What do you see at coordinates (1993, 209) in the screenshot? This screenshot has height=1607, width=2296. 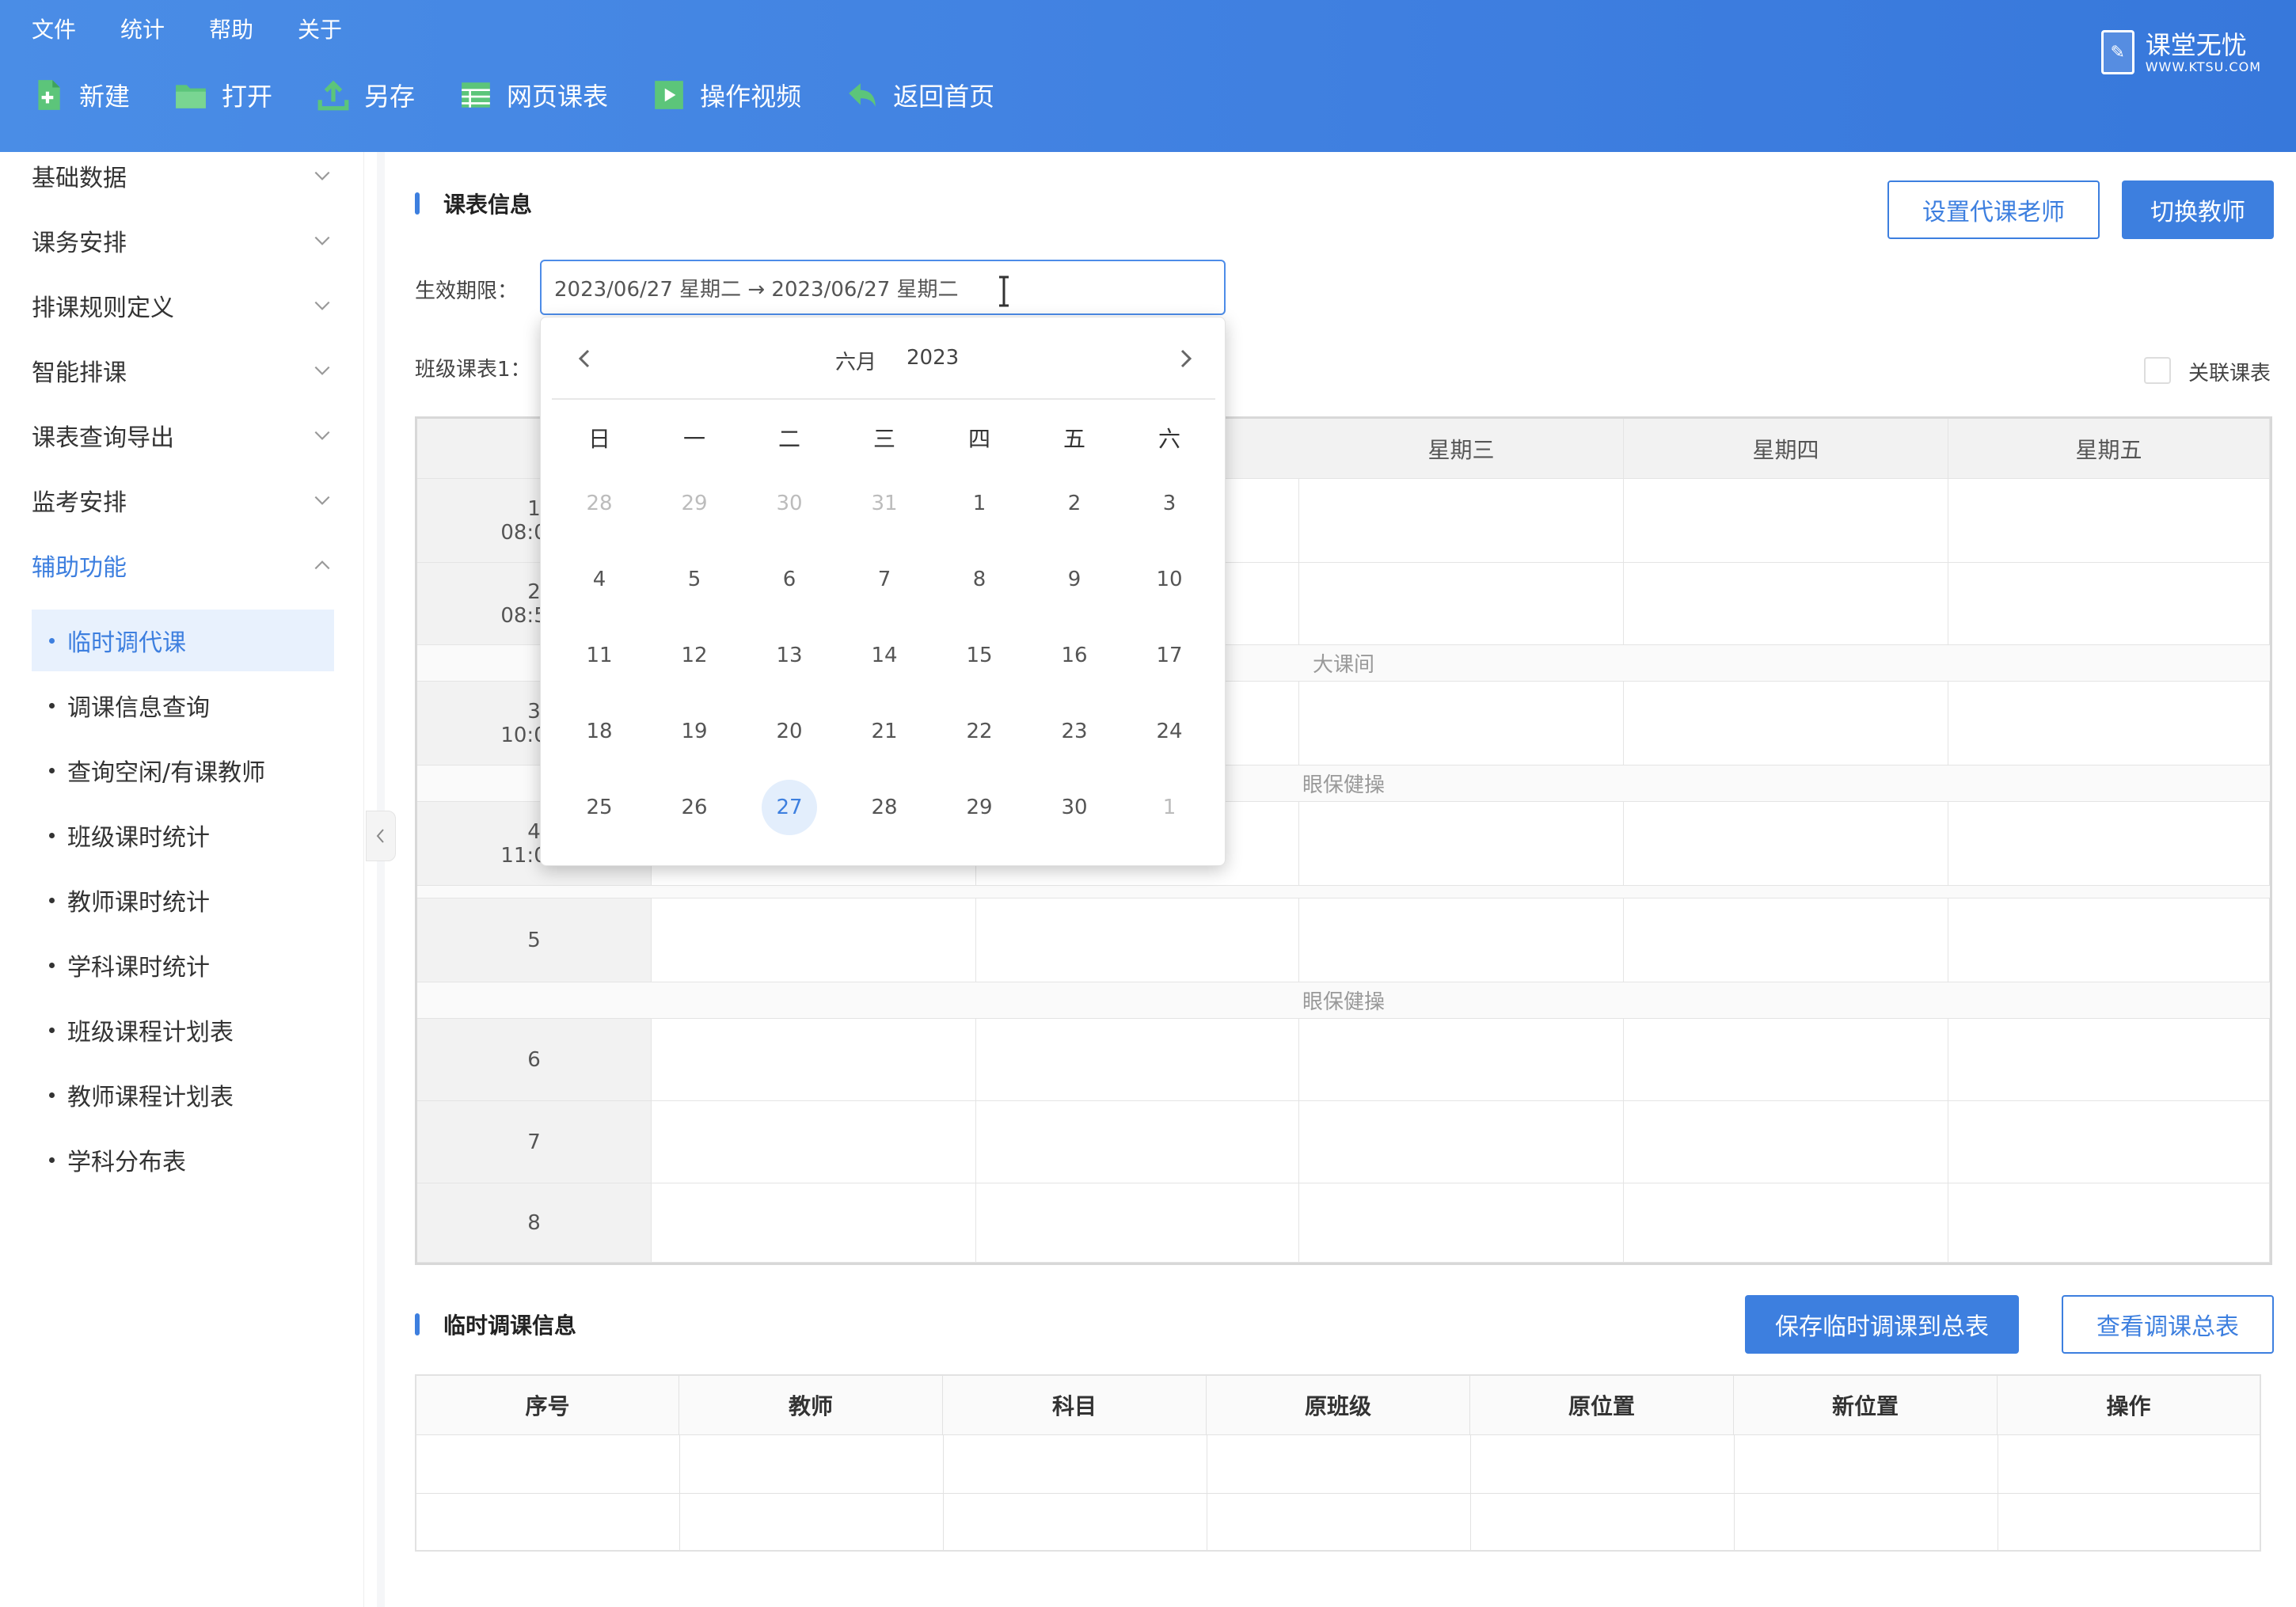 I see `set-substitute-teacher-button: 设置代课老师` at bounding box center [1993, 209].